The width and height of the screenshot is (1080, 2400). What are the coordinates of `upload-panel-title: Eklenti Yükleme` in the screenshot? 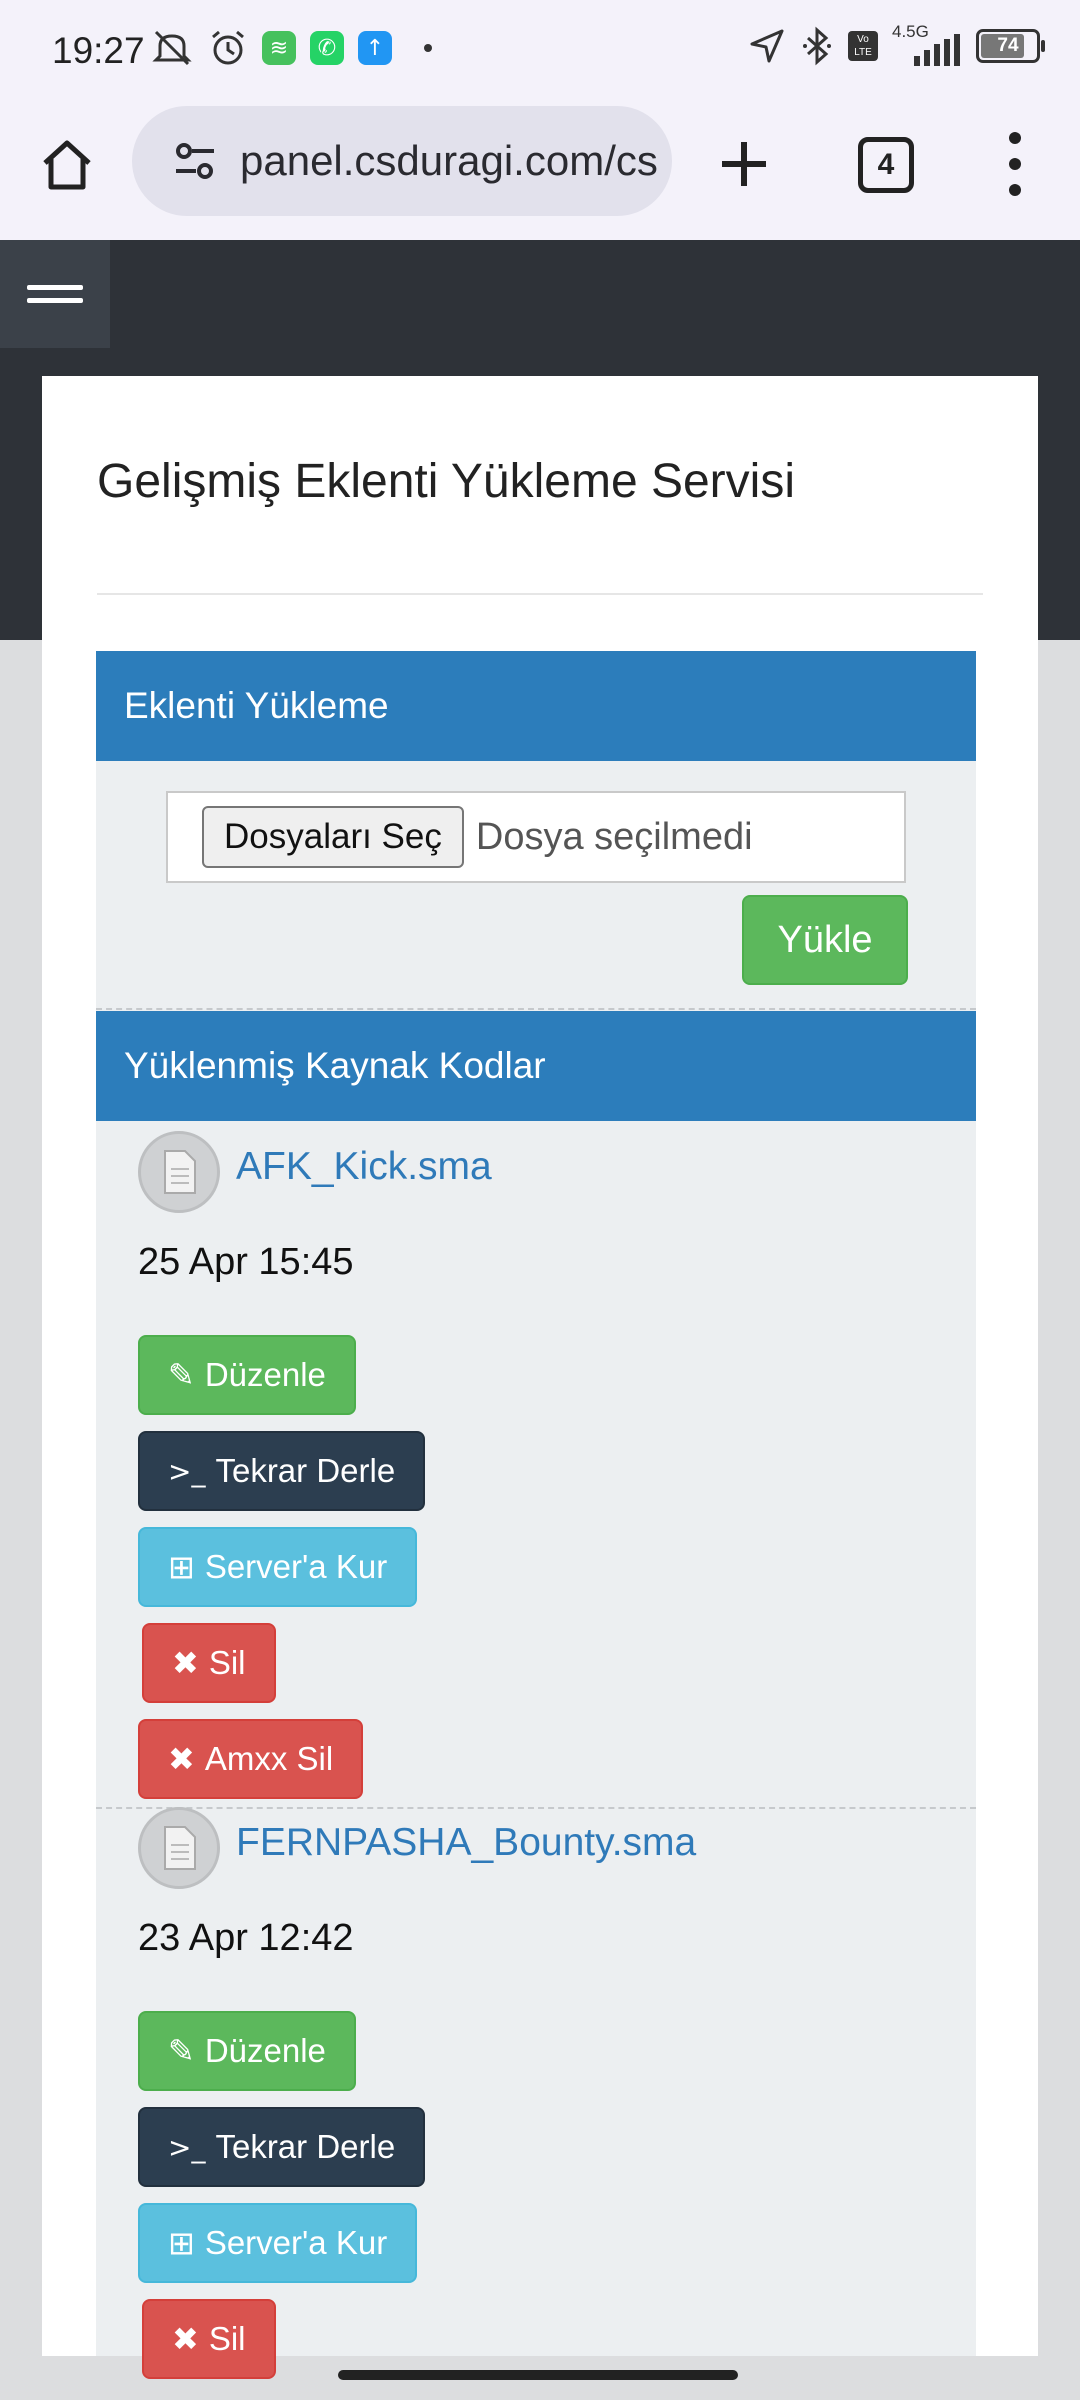 It's located at (536, 706).